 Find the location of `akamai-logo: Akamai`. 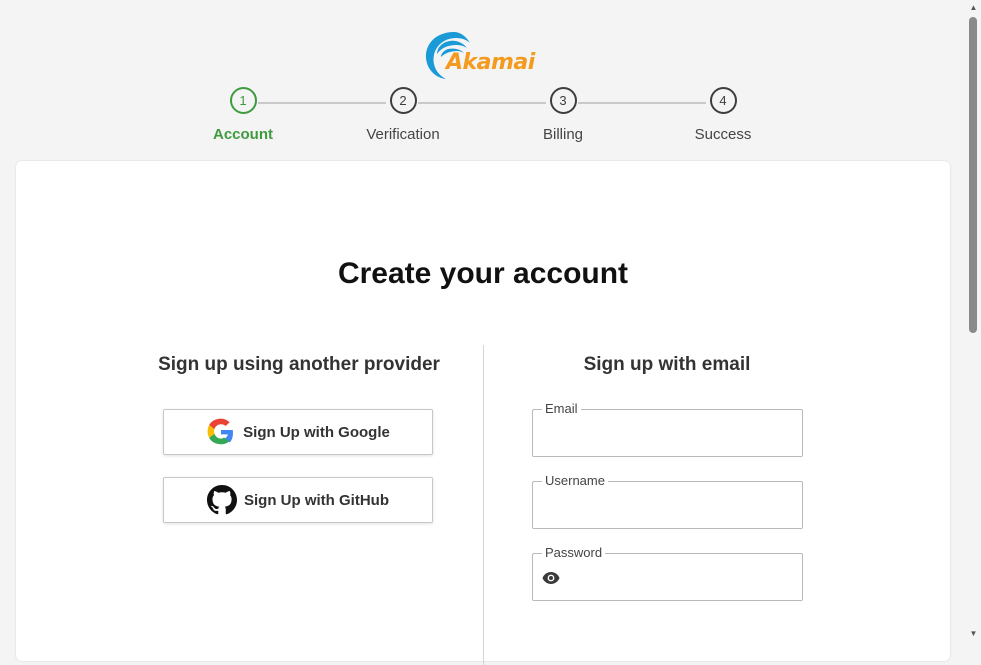

akamai-logo: Akamai is located at coordinates (486, 56).